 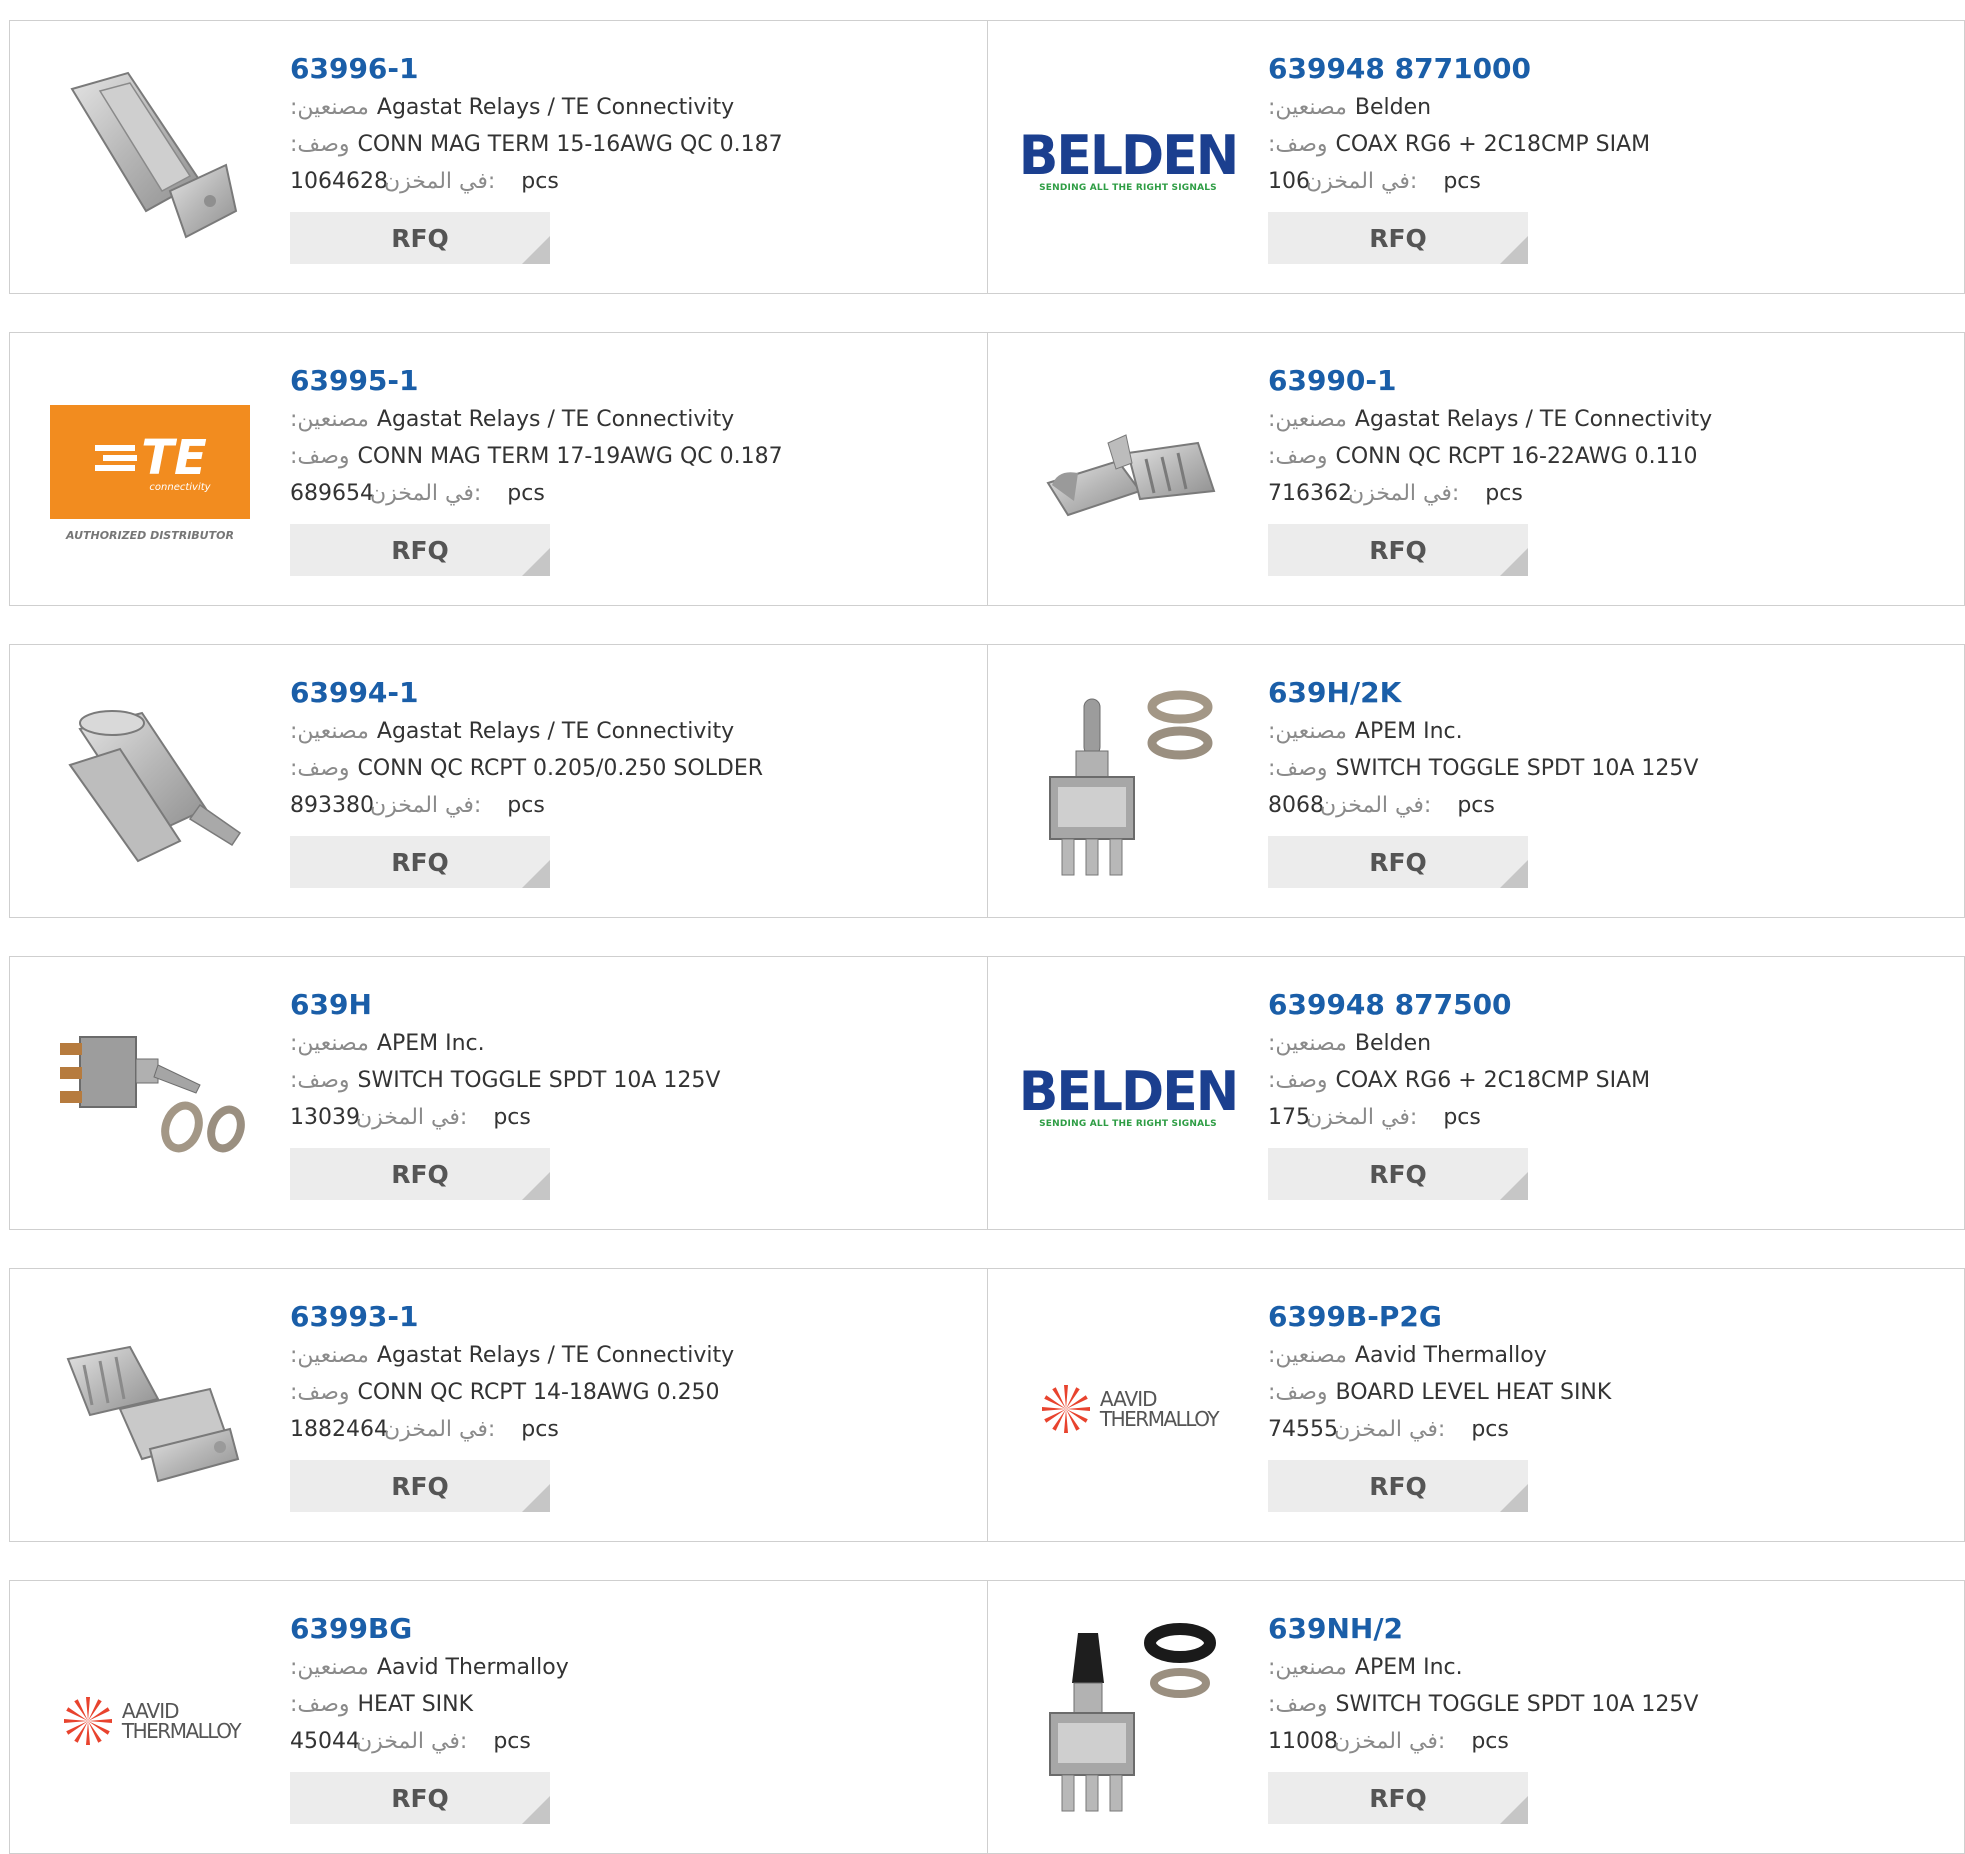 I want to click on aavid-logo-line1: AAVID, so click(x=150, y=1711).